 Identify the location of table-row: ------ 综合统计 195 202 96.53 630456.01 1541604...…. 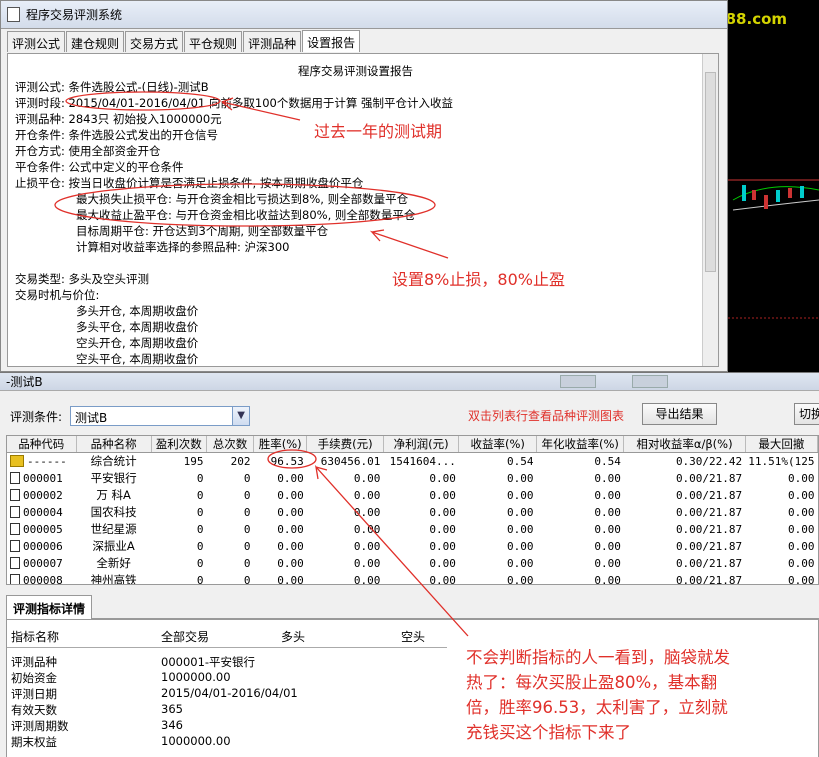
(412, 461).